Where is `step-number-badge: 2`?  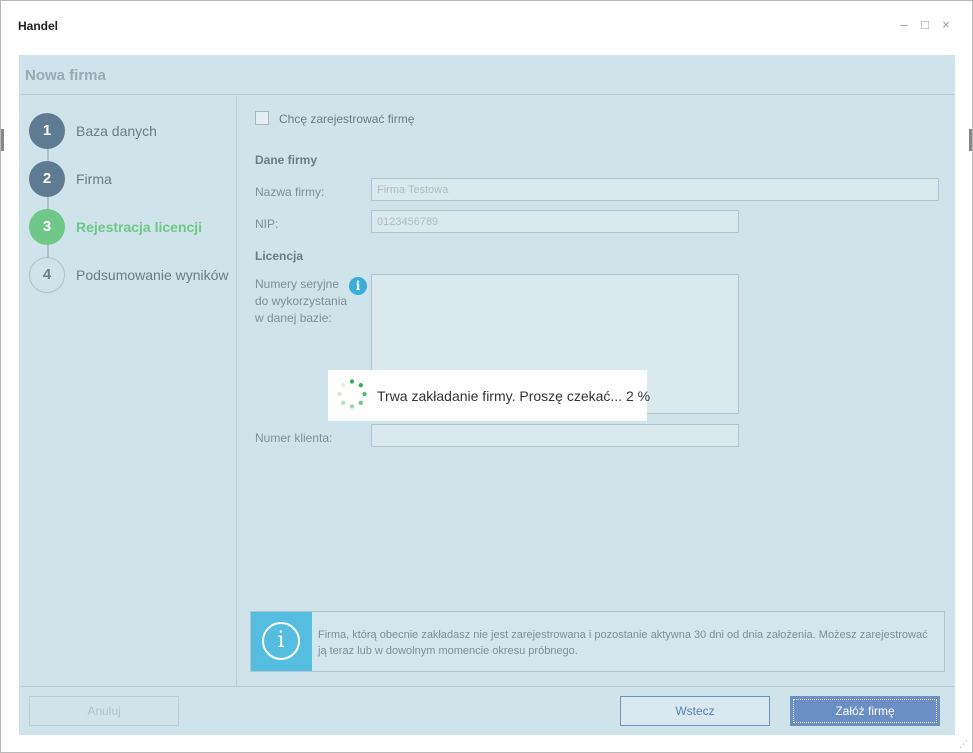
step-number-badge: 2 is located at coordinates (47, 179).